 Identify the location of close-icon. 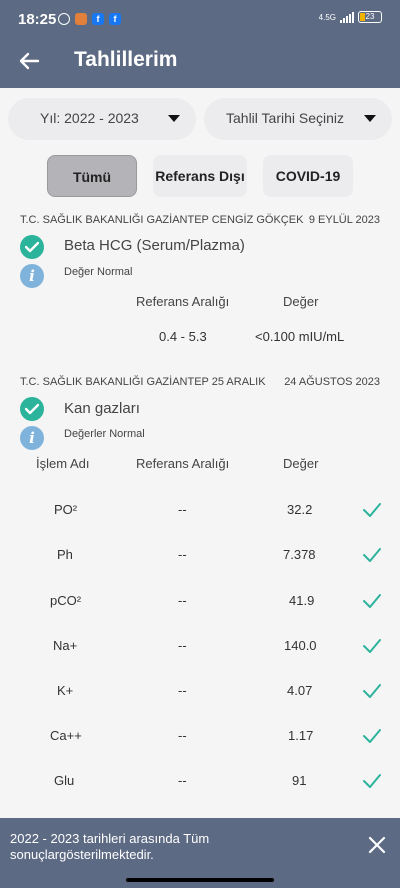
(377, 845).